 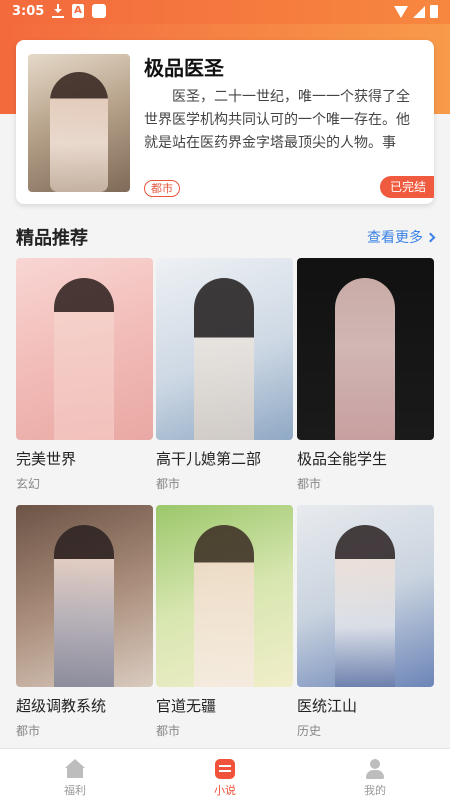 What do you see at coordinates (309, 731) in the screenshot?
I see `book-category: 历史` at bounding box center [309, 731].